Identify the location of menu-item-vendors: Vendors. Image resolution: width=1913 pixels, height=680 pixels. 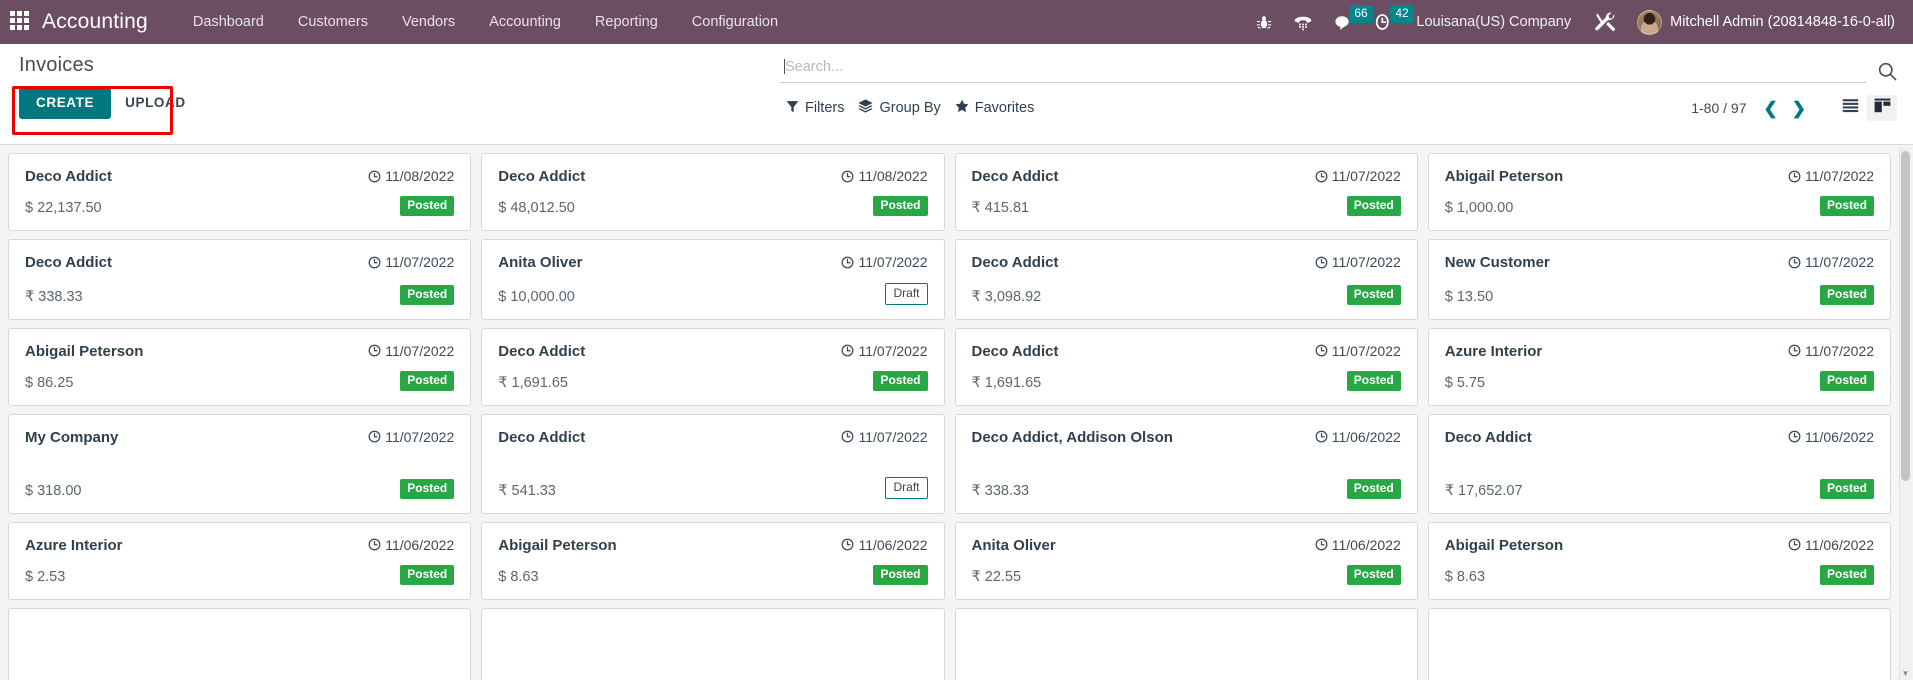
(428, 22).